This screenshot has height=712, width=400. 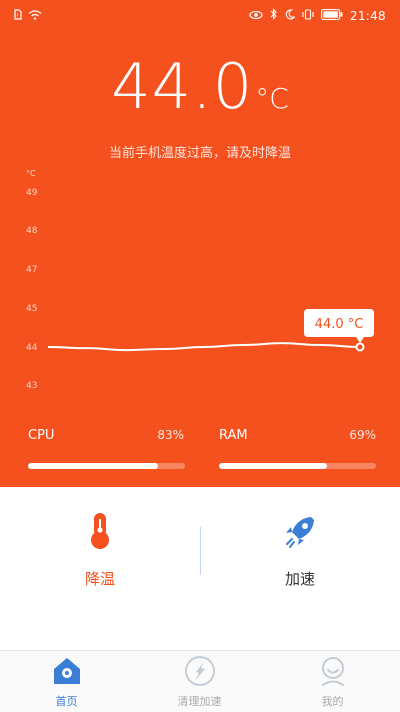 What do you see at coordinates (360, 347) in the screenshot?
I see `current-point` at bounding box center [360, 347].